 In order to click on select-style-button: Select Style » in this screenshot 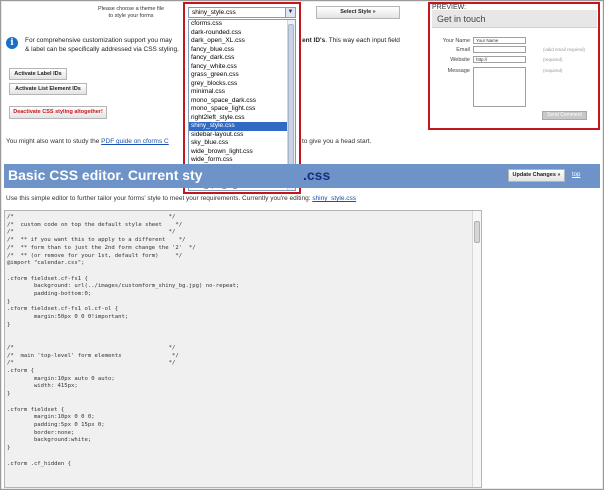, I will do `click(358, 12)`.